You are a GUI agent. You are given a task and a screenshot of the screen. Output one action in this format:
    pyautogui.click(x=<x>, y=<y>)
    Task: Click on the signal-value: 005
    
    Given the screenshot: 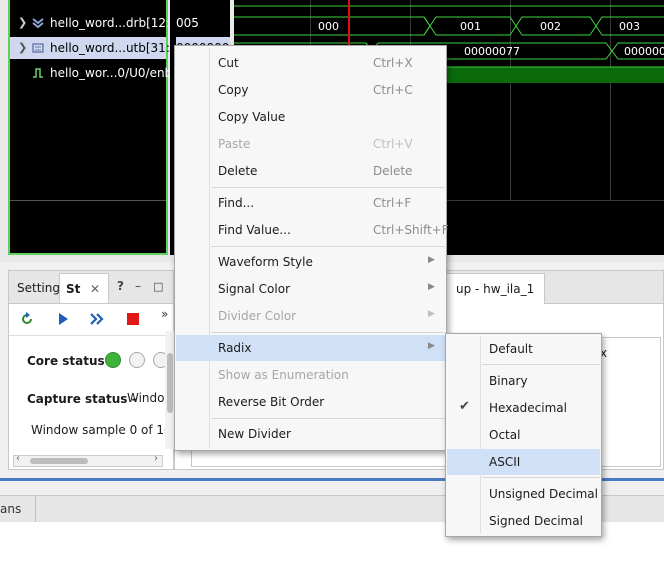 What is the action you would take?
    pyautogui.click(x=187, y=23)
    